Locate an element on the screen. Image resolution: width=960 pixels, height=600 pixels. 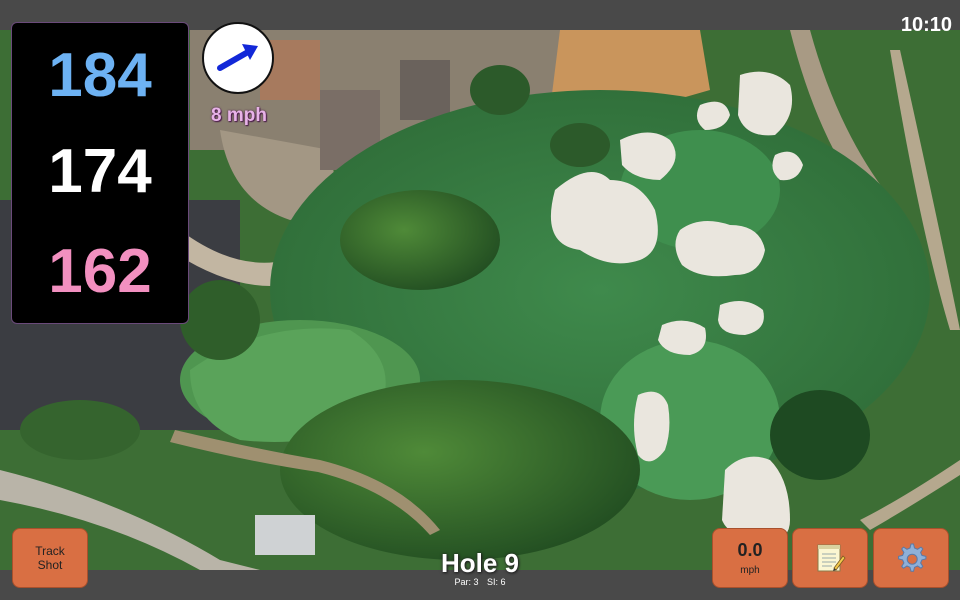
notes-button is located at coordinates (830, 558).